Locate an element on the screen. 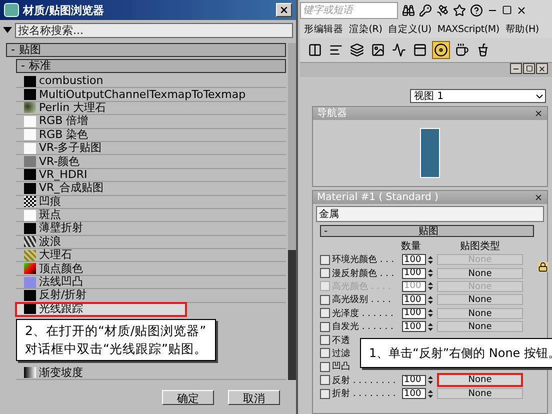 This screenshot has width=552, height=414. lock-icon is located at coordinates (543, 267).